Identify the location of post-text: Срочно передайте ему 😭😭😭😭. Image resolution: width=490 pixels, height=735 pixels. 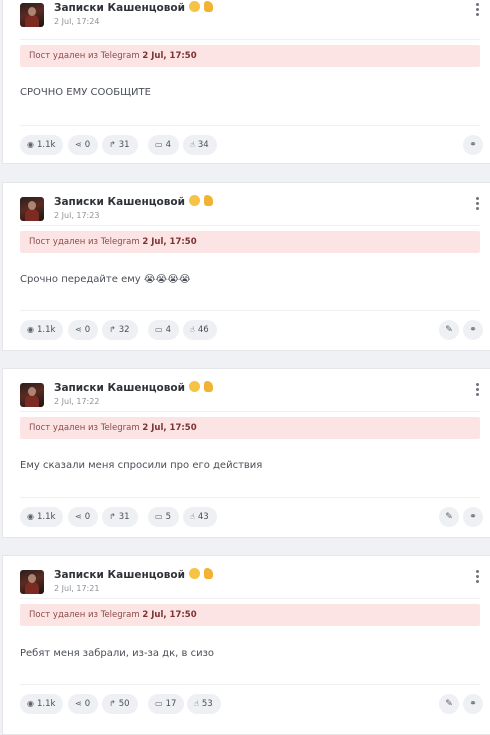
(105, 279).